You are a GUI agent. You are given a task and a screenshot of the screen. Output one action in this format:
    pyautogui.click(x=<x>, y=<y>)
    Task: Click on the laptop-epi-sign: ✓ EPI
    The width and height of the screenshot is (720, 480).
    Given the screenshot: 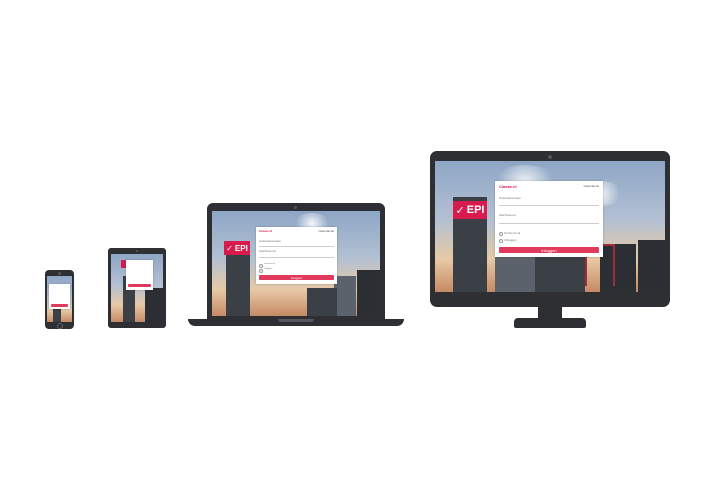 What is the action you would take?
    pyautogui.click(x=237, y=248)
    